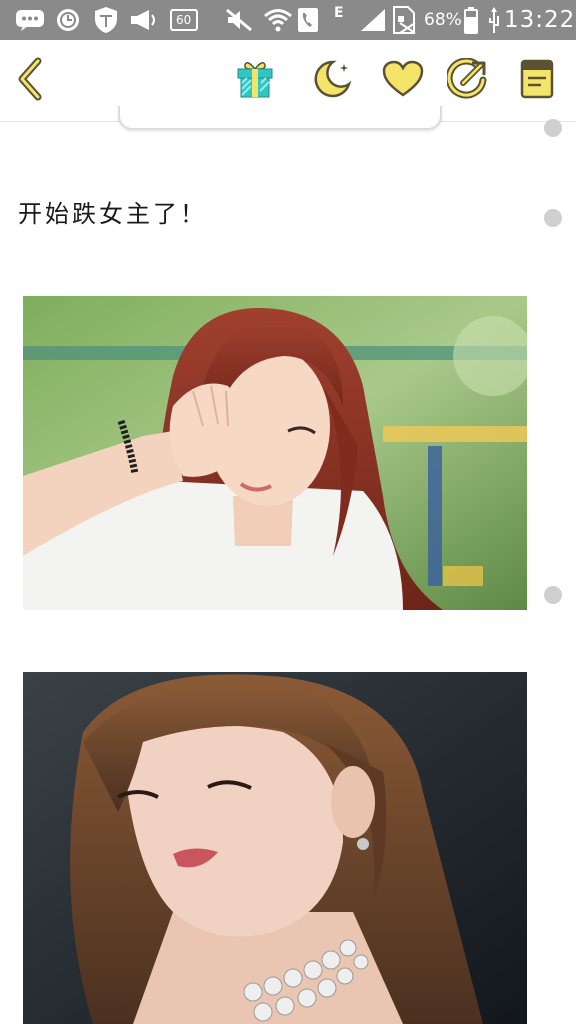 The image size is (576, 1024). I want to click on mute-icon, so click(239, 20).